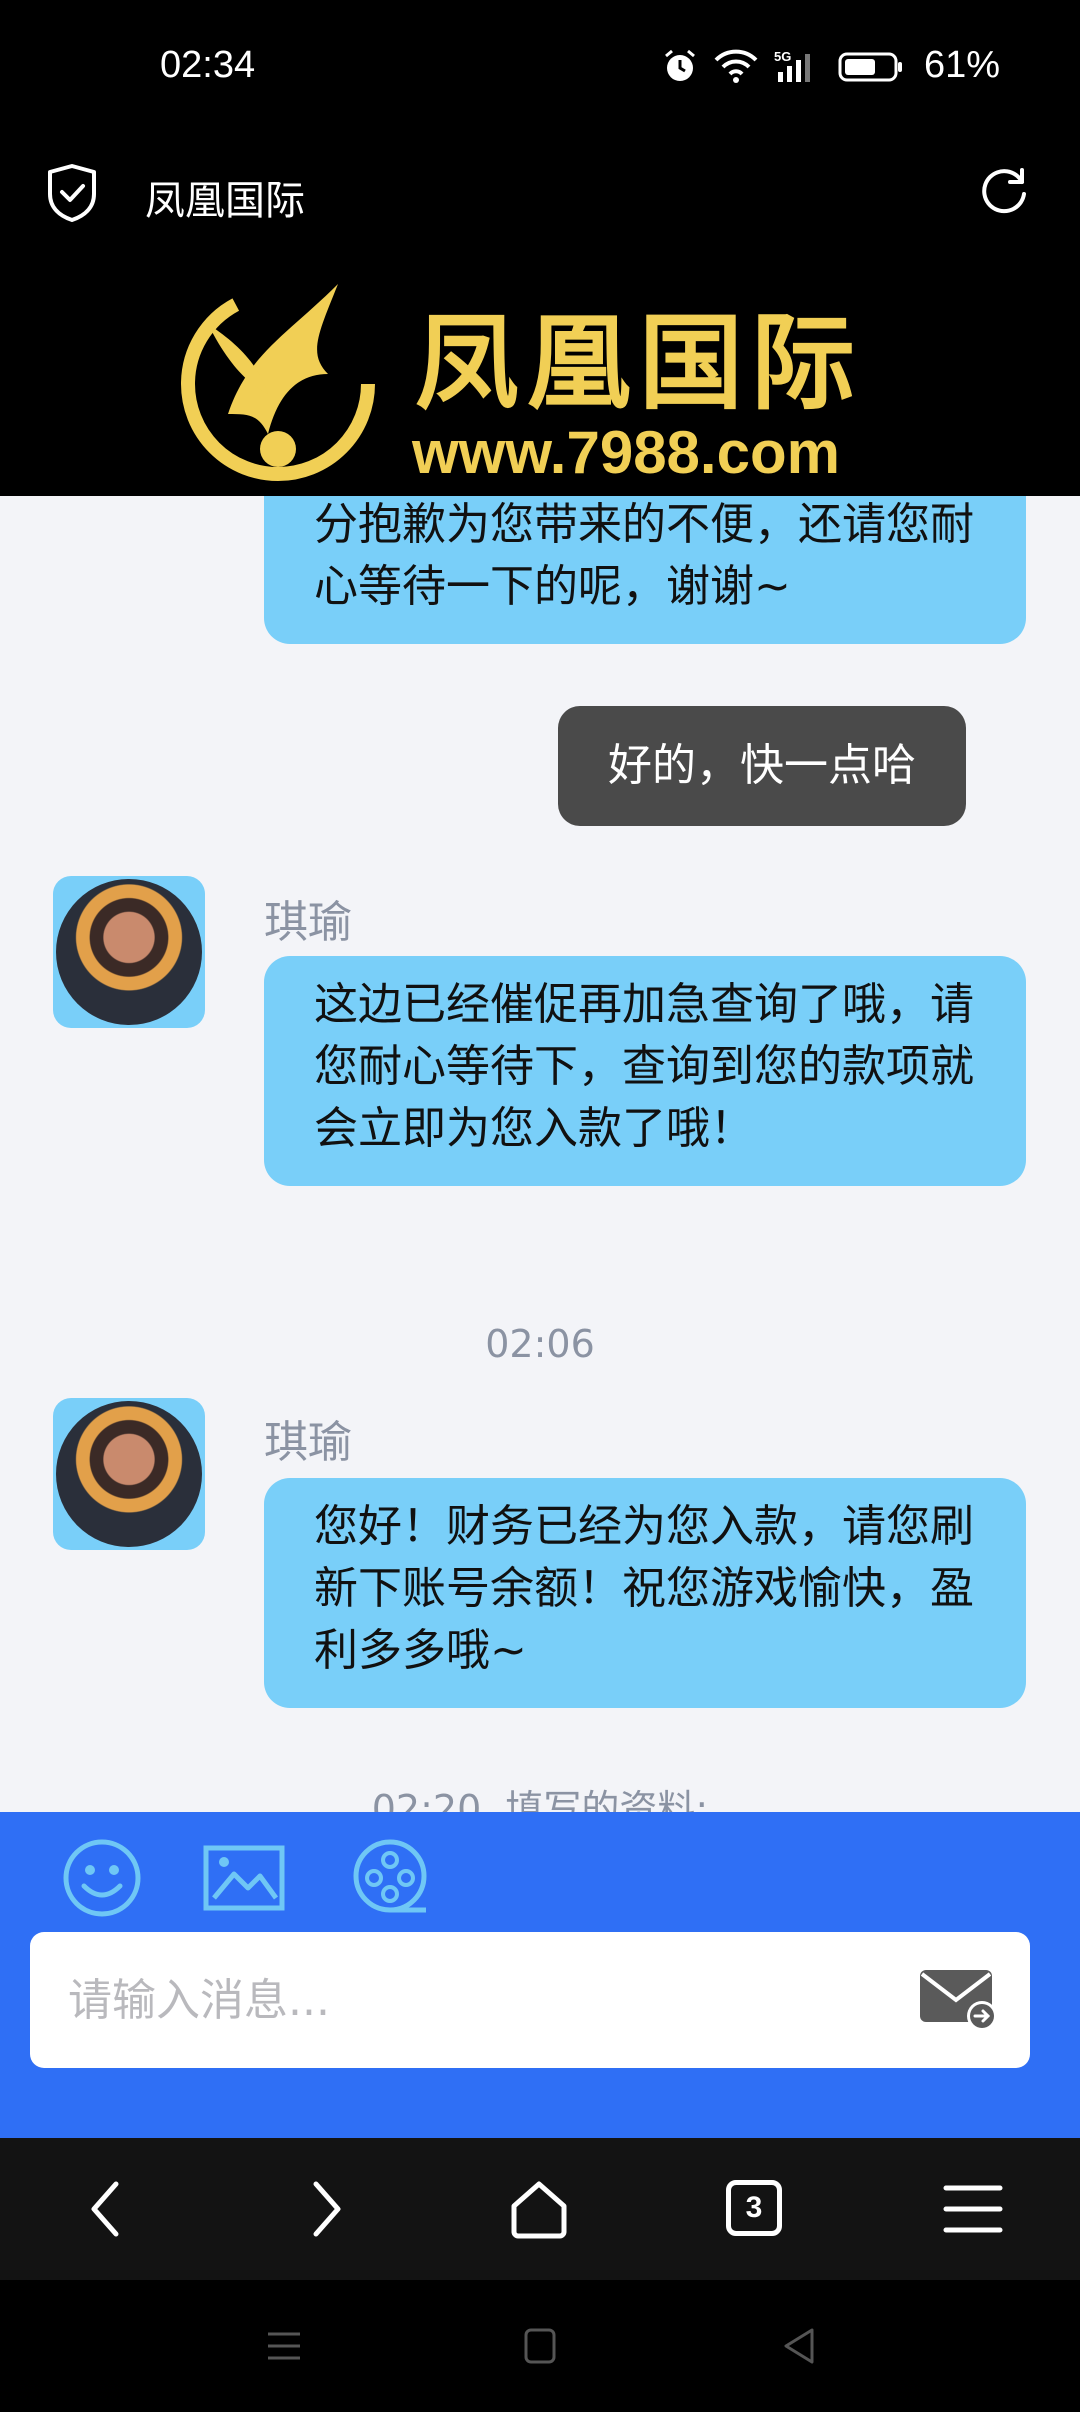  What do you see at coordinates (1004, 190) in the screenshot?
I see `refresh-icon` at bounding box center [1004, 190].